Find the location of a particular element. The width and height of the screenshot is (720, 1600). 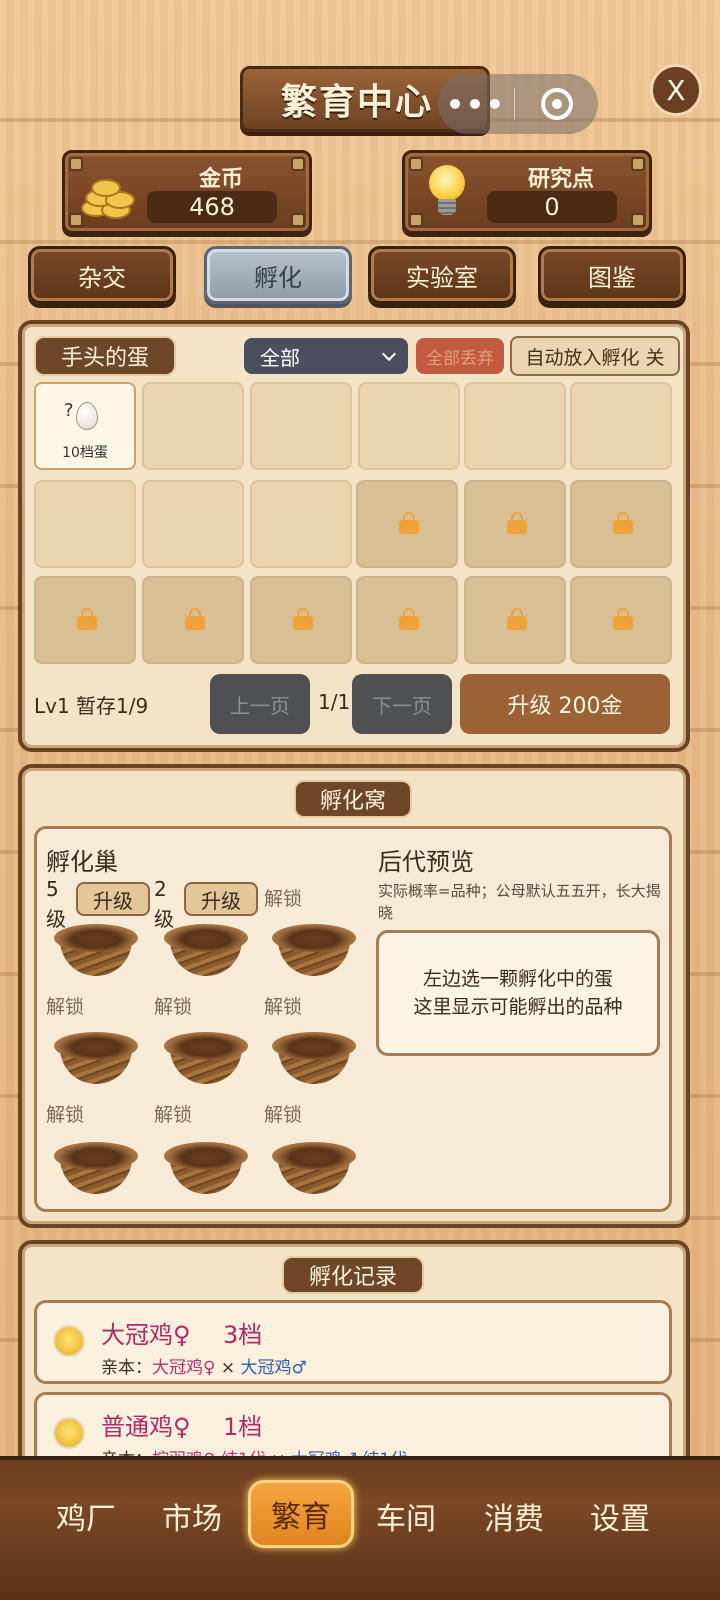

more-icon: ••• is located at coordinates (476, 104).